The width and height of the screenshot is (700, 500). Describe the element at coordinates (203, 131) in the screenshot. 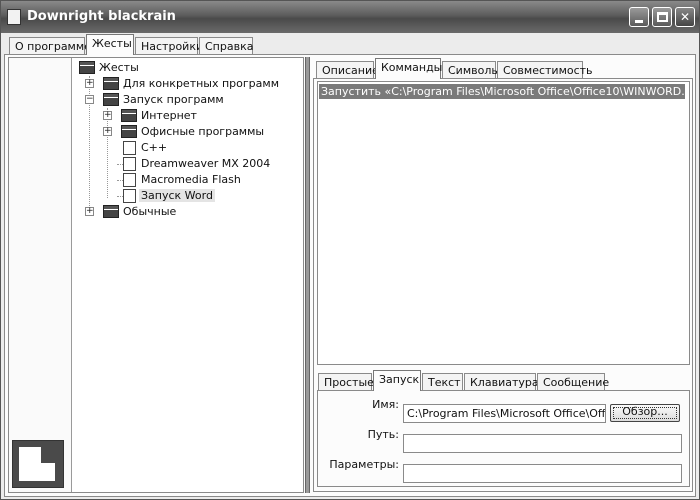

I see `tree-item-label: Офисные программы` at that location.